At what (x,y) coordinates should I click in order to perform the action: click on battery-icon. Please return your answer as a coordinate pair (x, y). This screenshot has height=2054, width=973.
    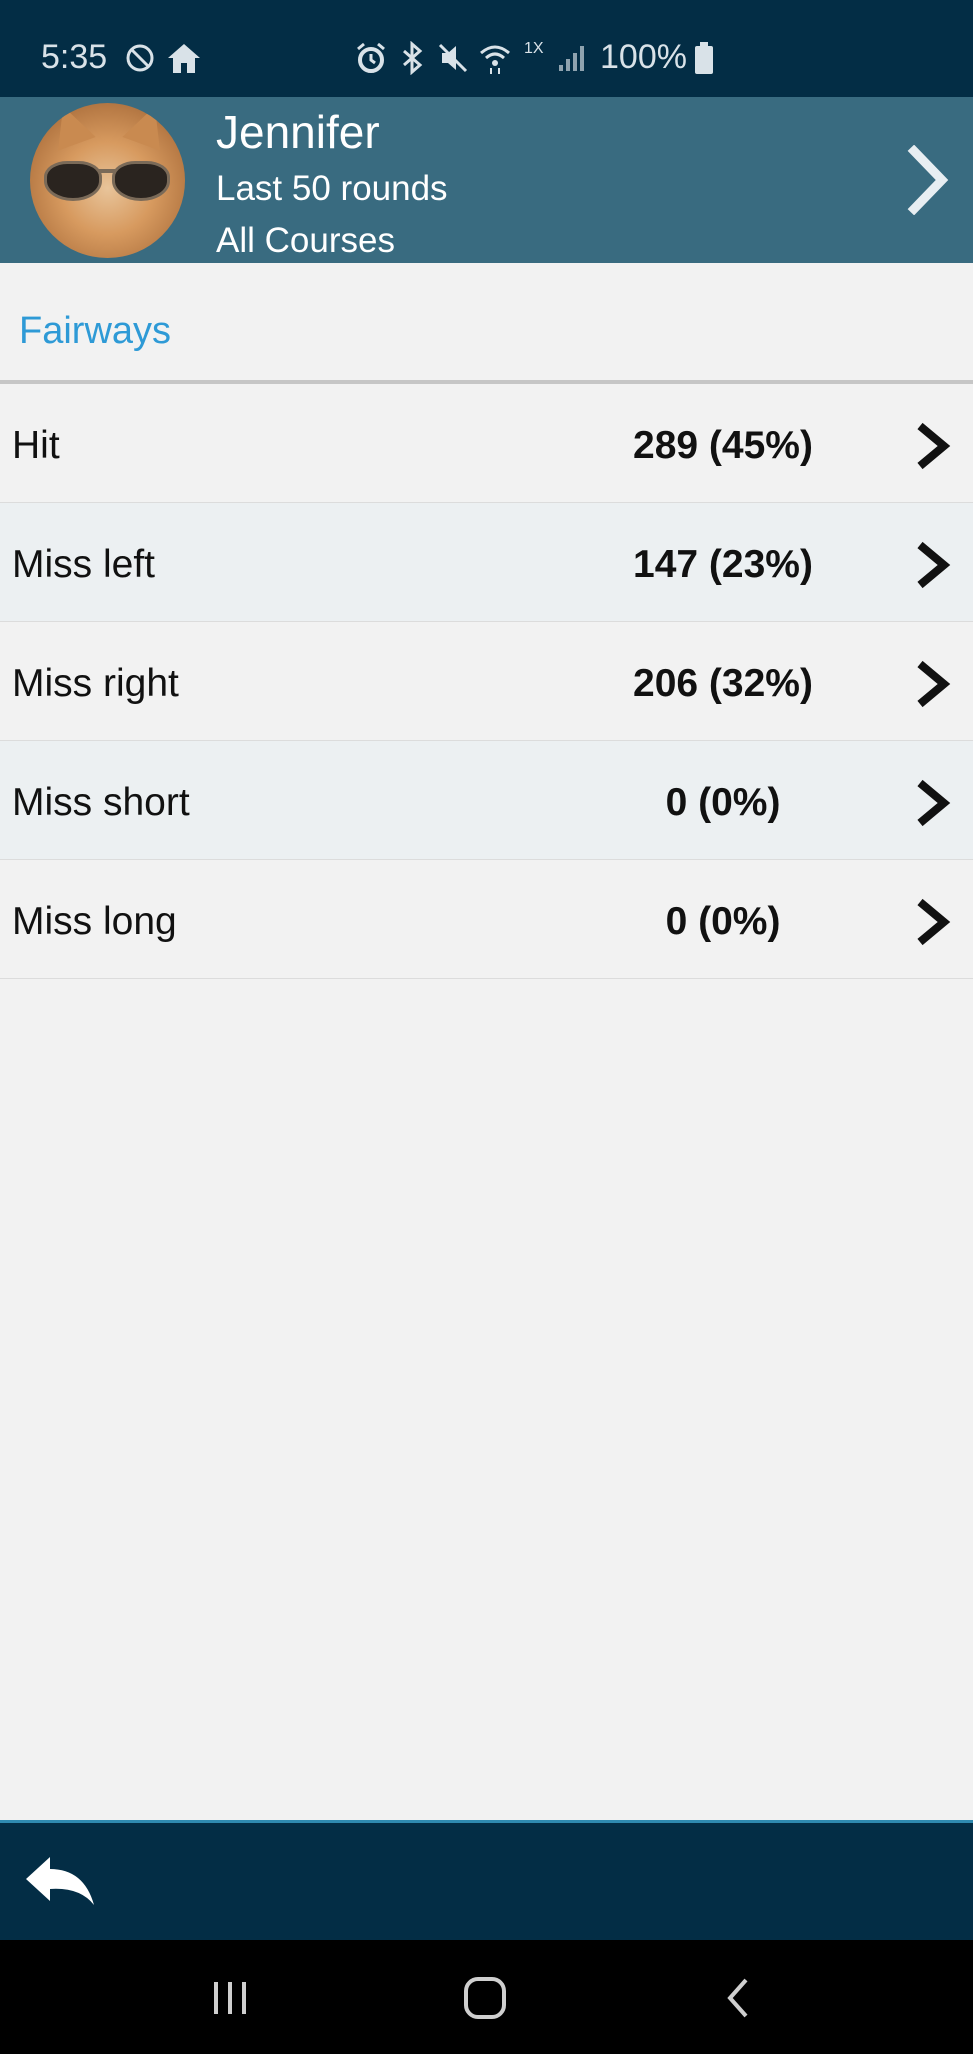
    Looking at the image, I should click on (704, 58).